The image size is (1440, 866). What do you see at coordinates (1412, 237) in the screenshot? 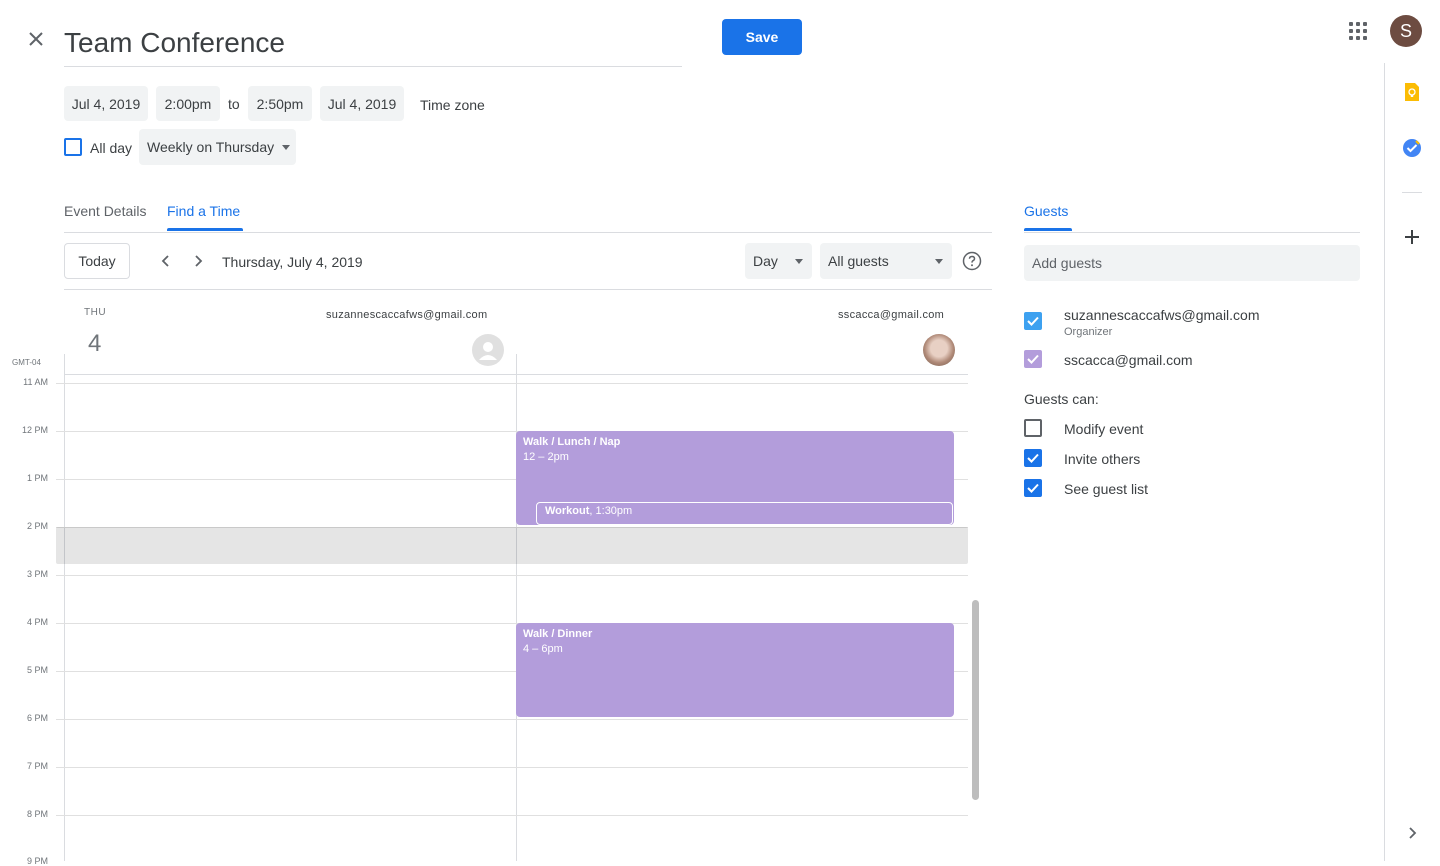
I see `plus-icon` at bounding box center [1412, 237].